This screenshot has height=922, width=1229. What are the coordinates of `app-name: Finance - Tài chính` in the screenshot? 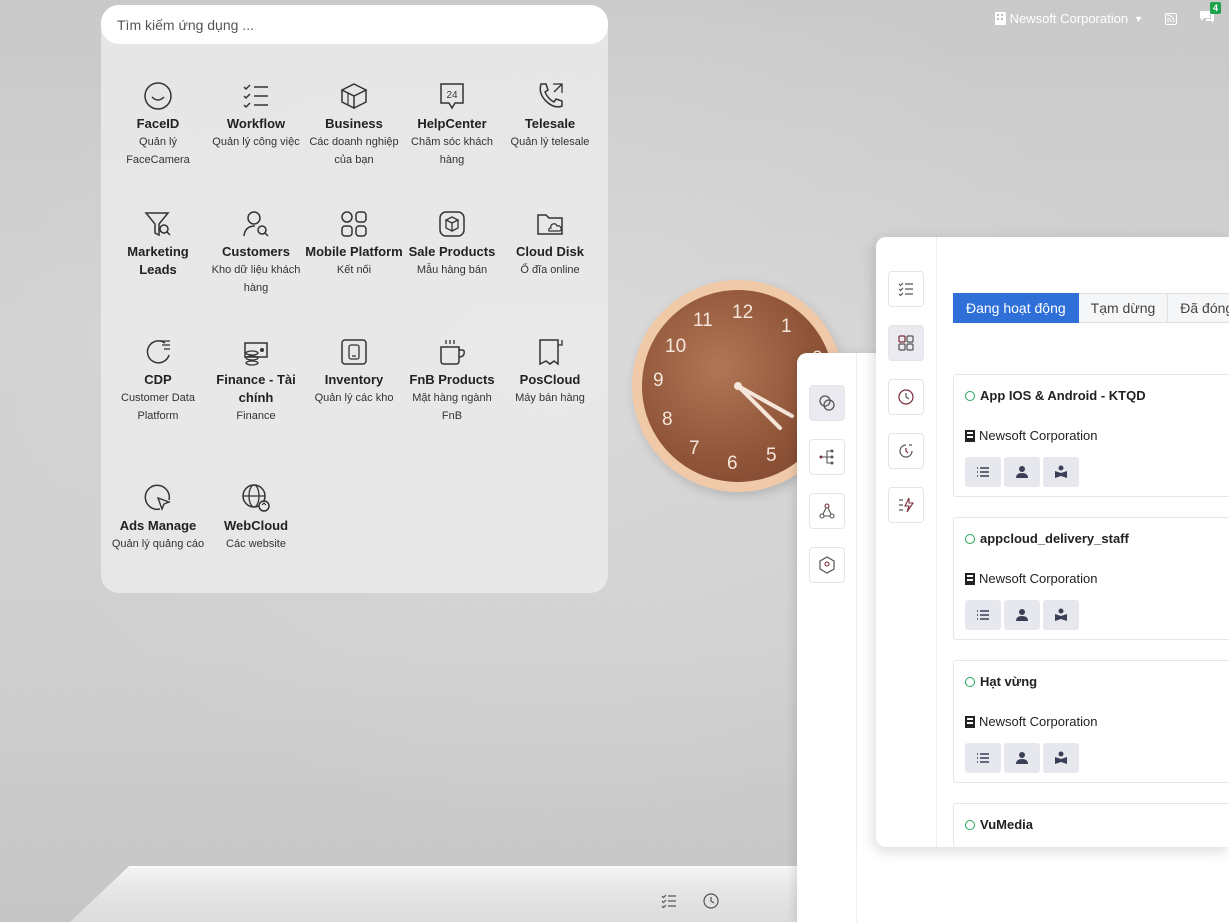 It's located at (256, 388).